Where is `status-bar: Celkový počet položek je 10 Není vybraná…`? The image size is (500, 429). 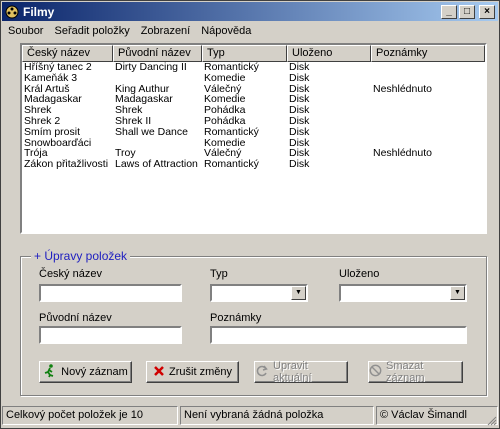
status-bar: Celkový počet položek je 10 Není vybraná… is located at coordinates (250, 416).